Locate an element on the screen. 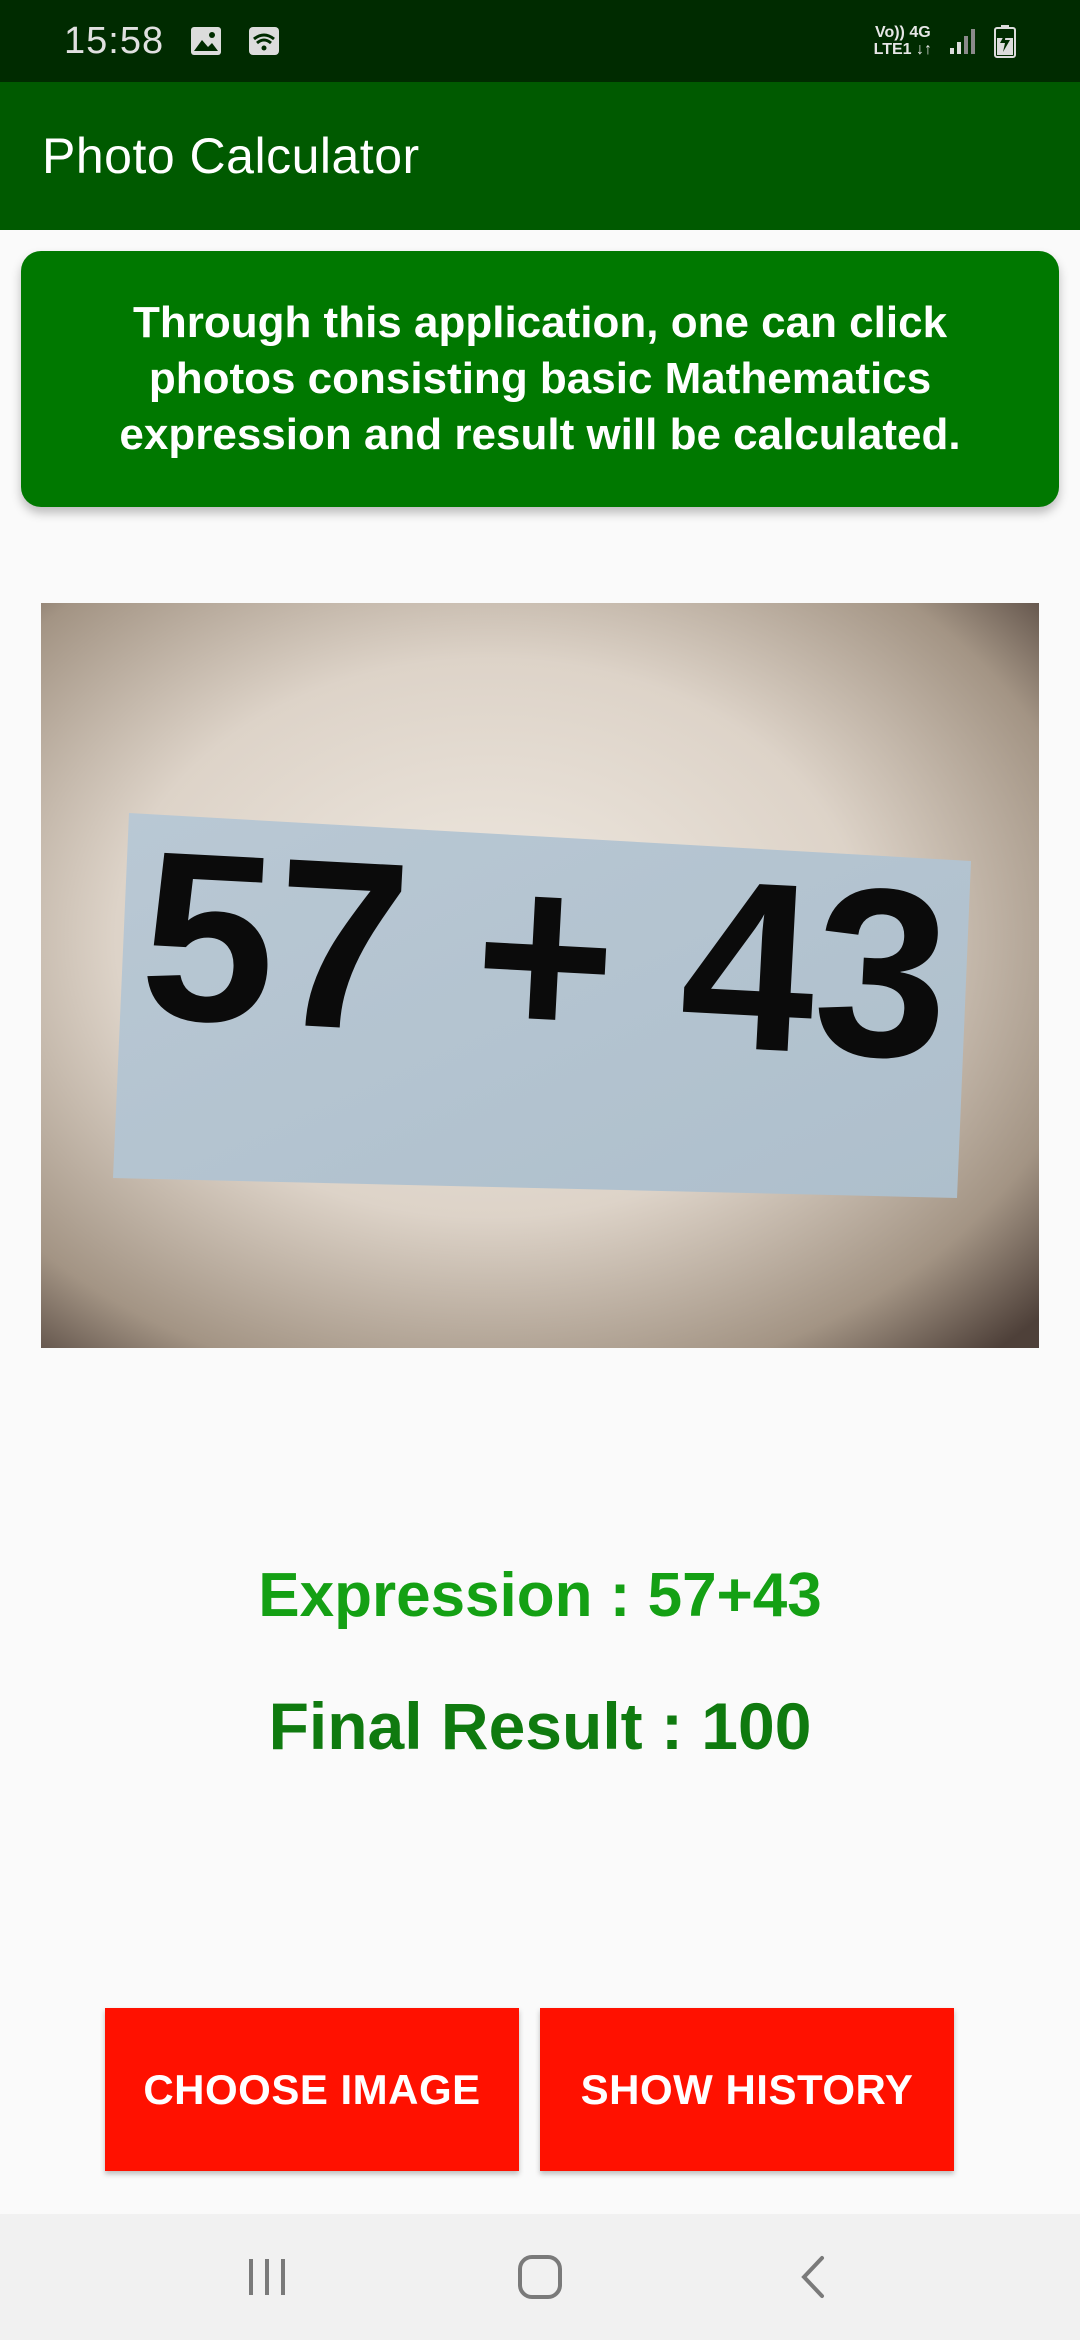 Image resolution: width=1080 pixels, height=2340 pixels. status-time: 15:58 is located at coordinates (114, 40).